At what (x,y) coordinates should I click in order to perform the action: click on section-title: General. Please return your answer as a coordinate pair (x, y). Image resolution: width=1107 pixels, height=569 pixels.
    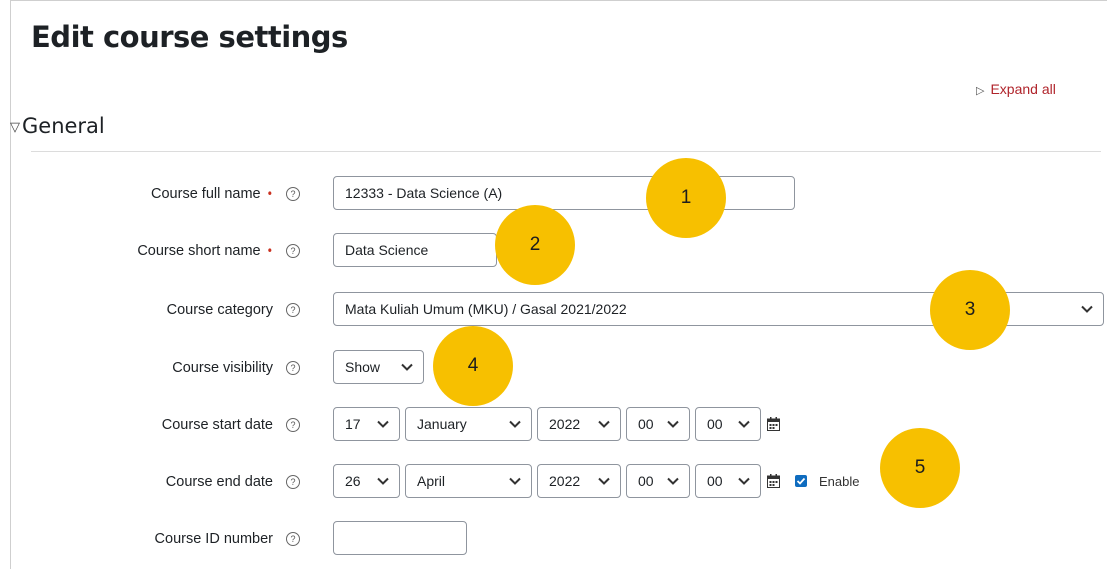
    Looking at the image, I should click on (63, 126).